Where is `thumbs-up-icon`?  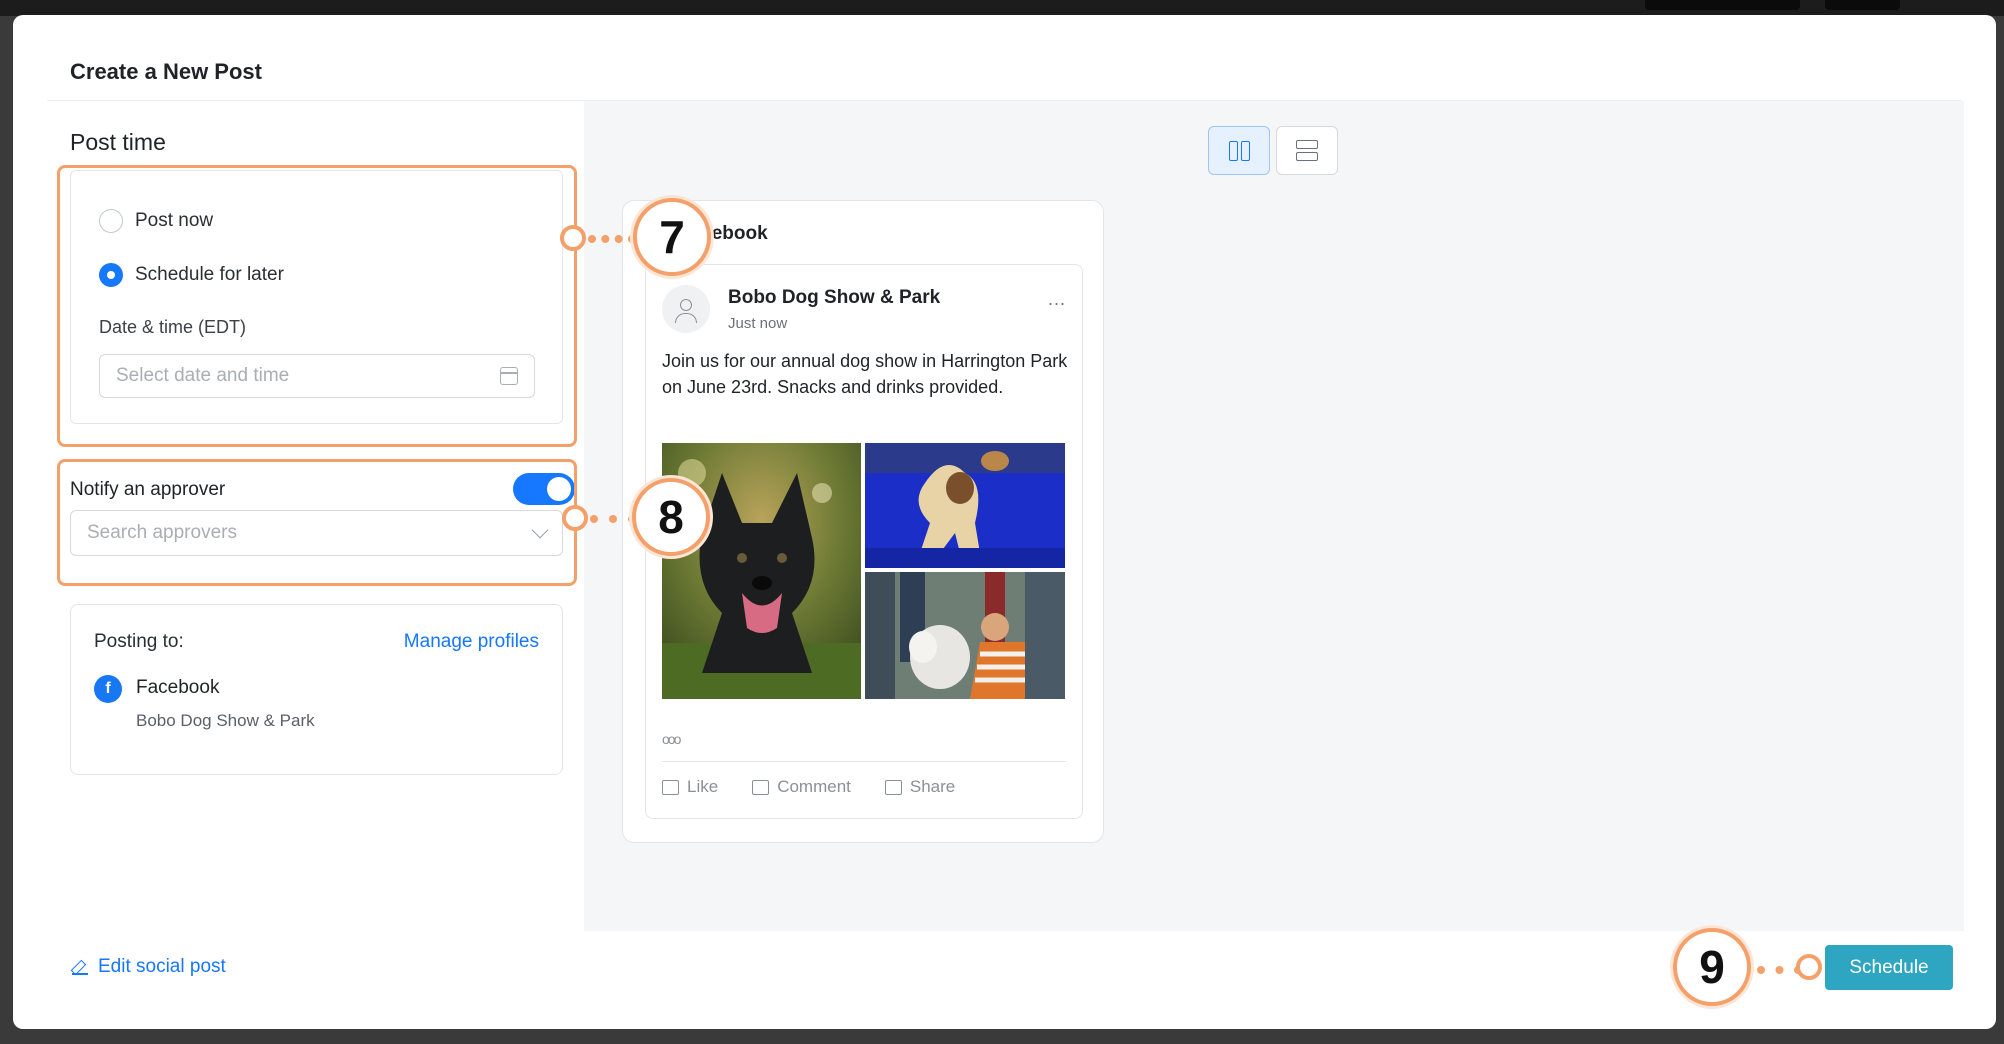
thumbs-up-icon is located at coordinates (670, 787).